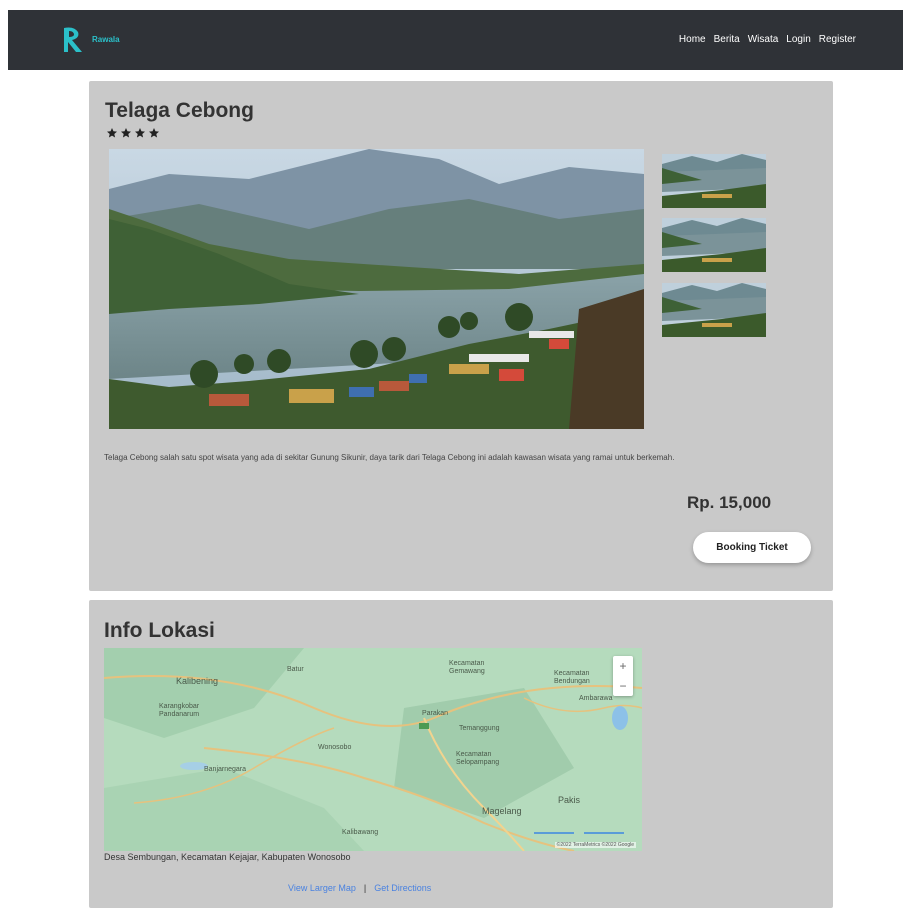  I want to click on map-label: Wonosobo, so click(335, 747).